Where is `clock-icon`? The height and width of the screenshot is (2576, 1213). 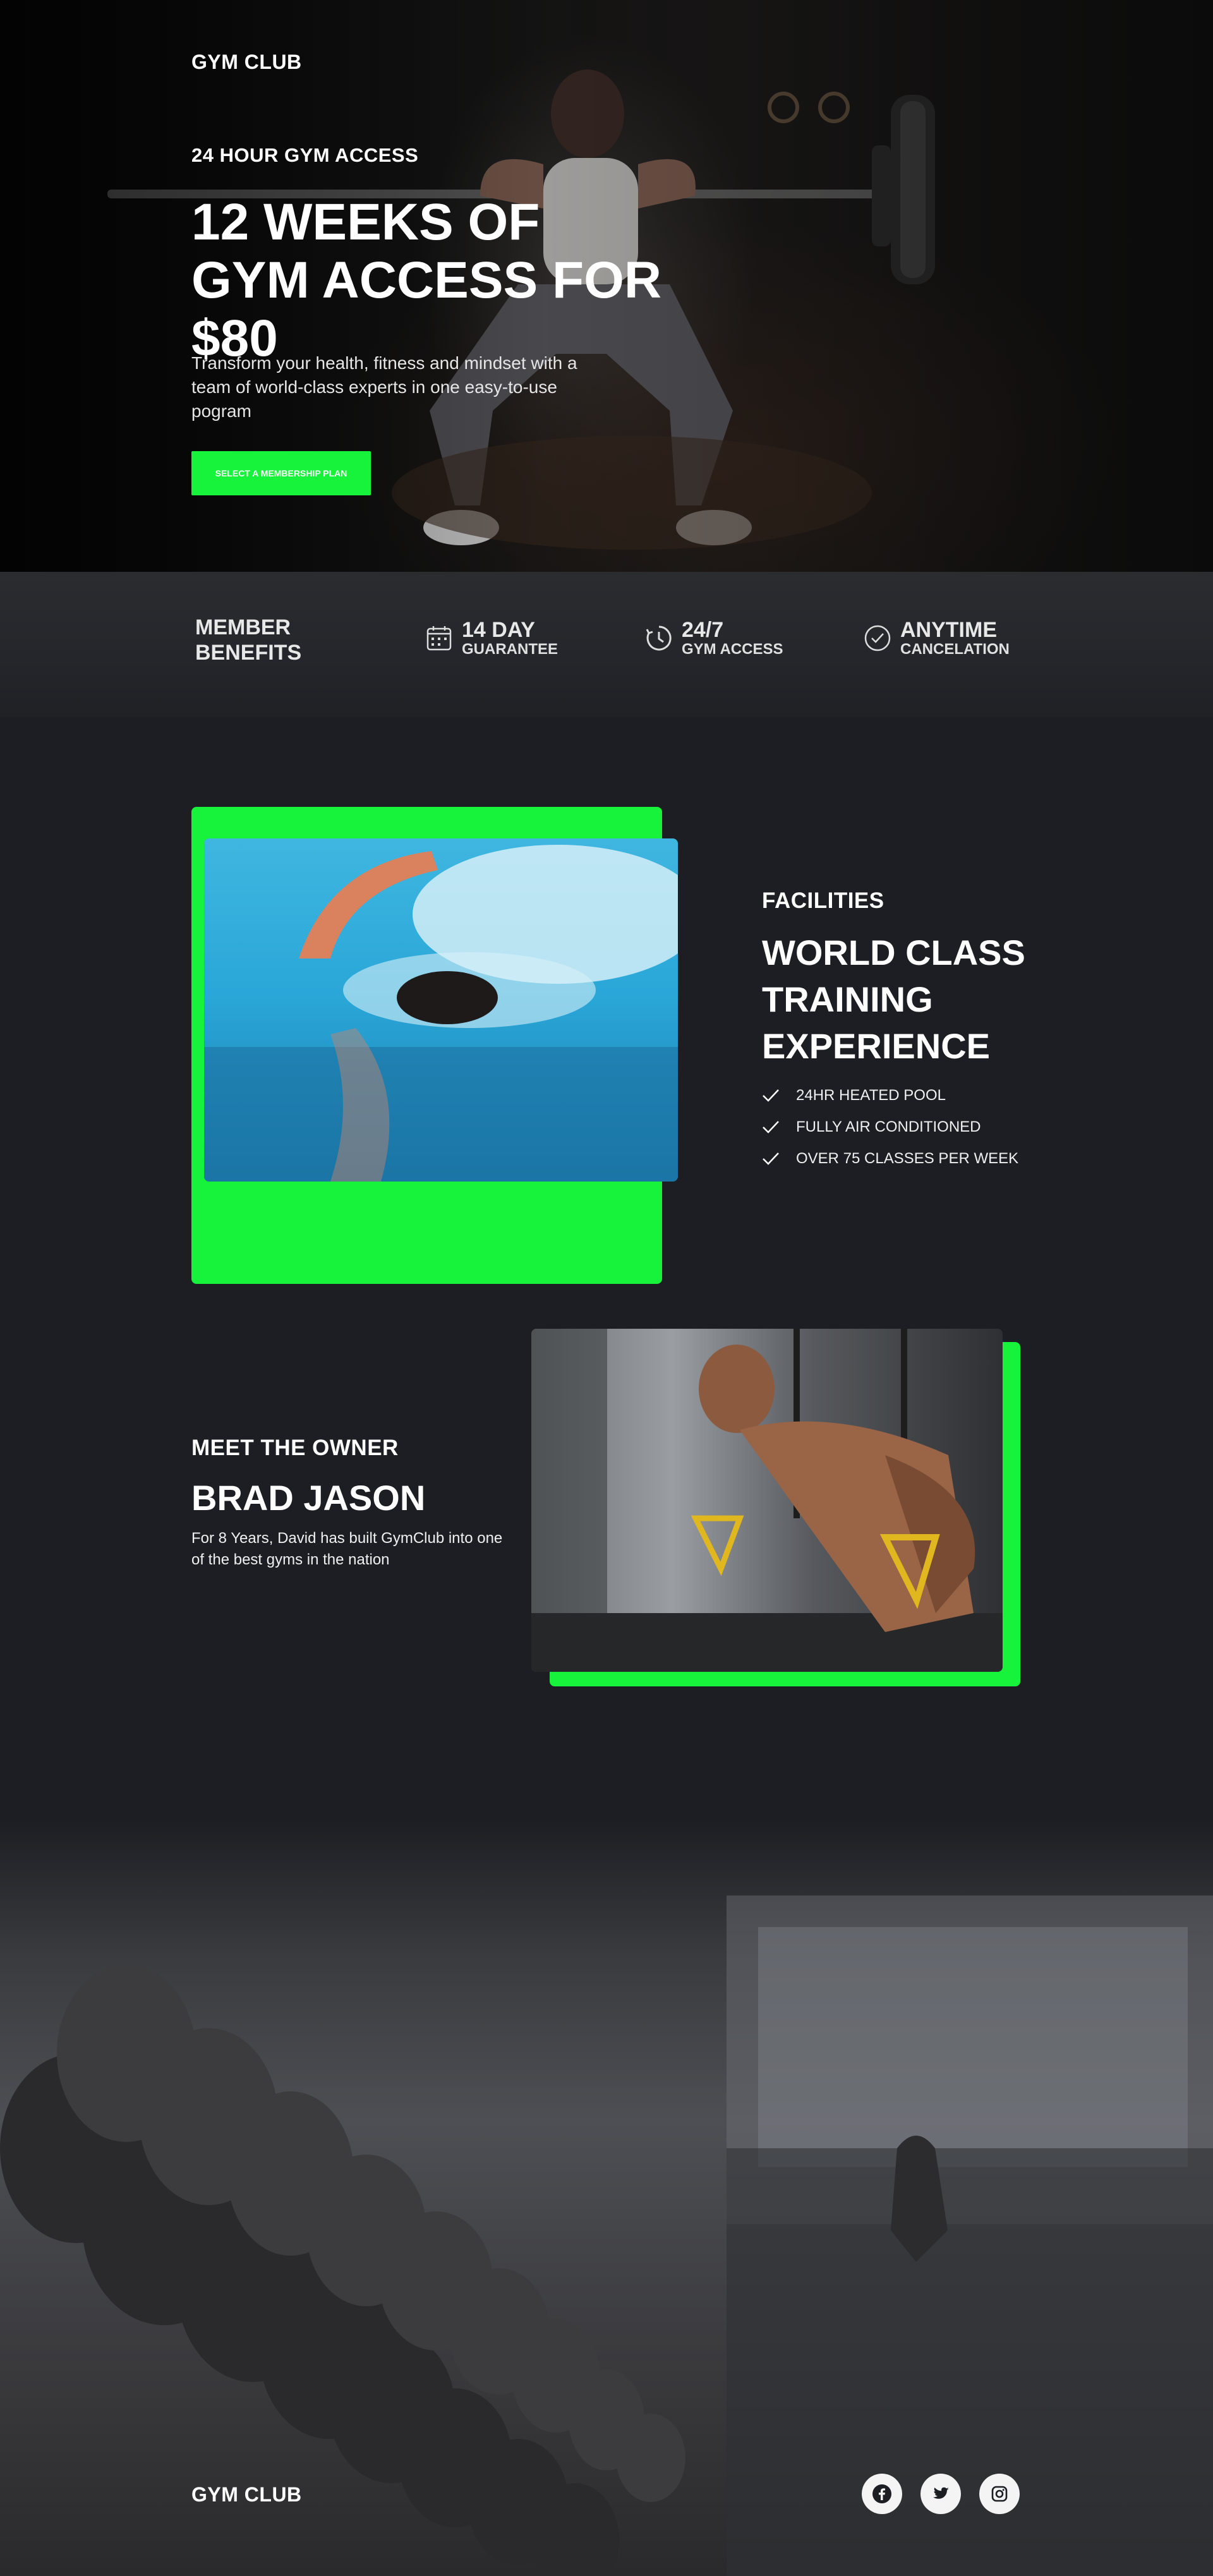
clock-icon is located at coordinates (659, 638).